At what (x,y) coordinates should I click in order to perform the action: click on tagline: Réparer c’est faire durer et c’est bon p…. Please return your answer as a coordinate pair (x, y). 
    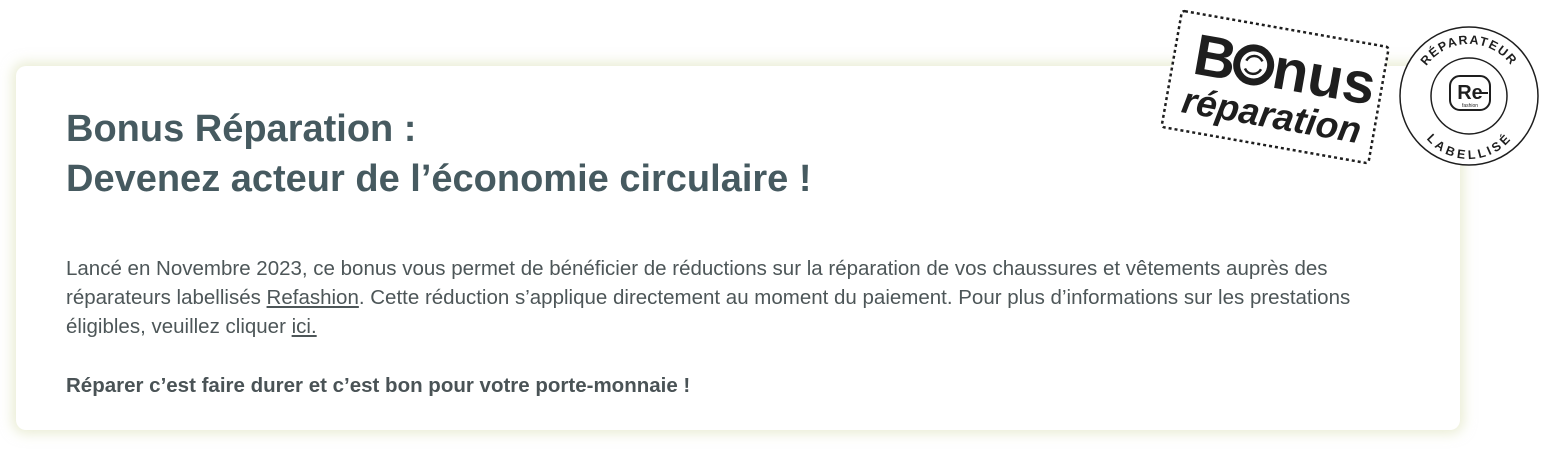
    Looking at the image, I should click on (378, 385).